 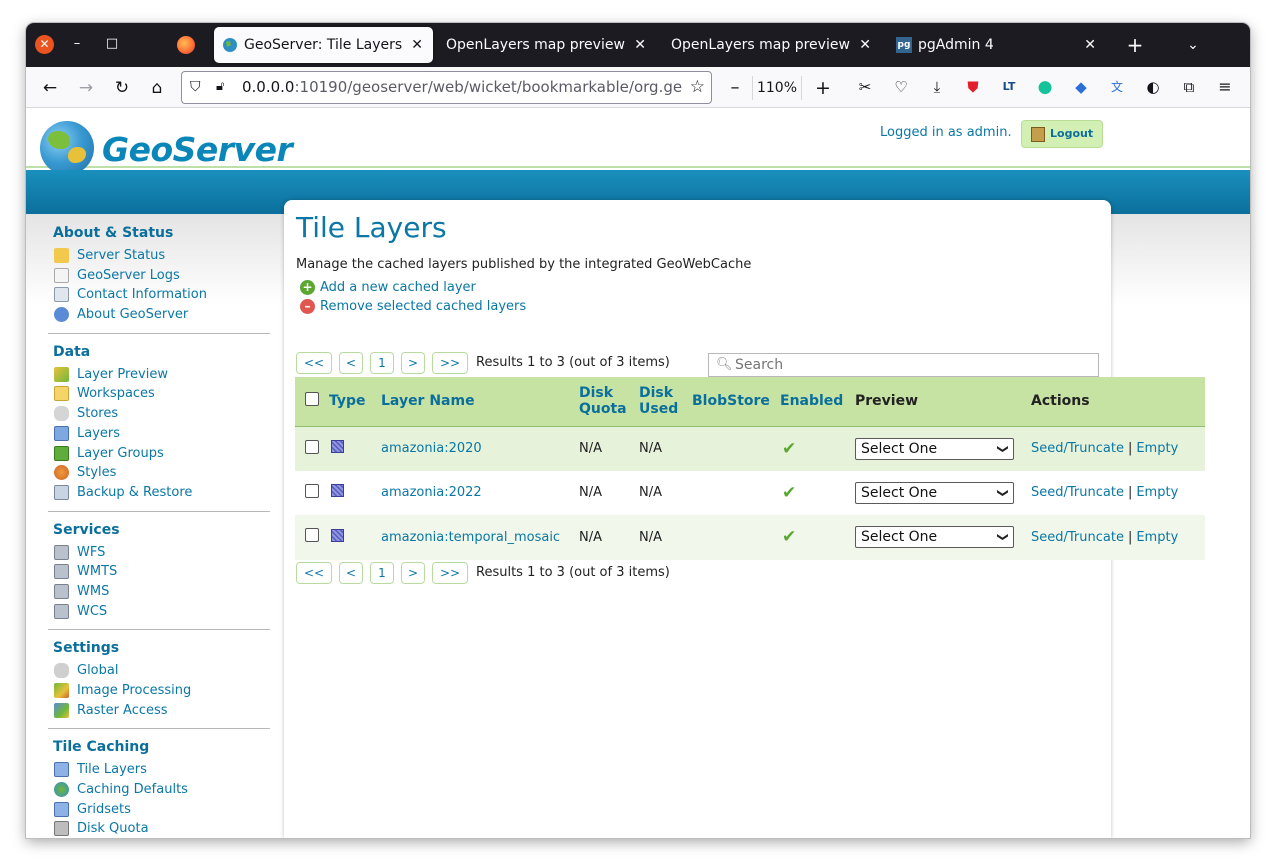 What do you see at coordinates (159, 612) in the screenshot?
I see `sidebar-item-wcs: WCS` at bounding box center [159, 612].